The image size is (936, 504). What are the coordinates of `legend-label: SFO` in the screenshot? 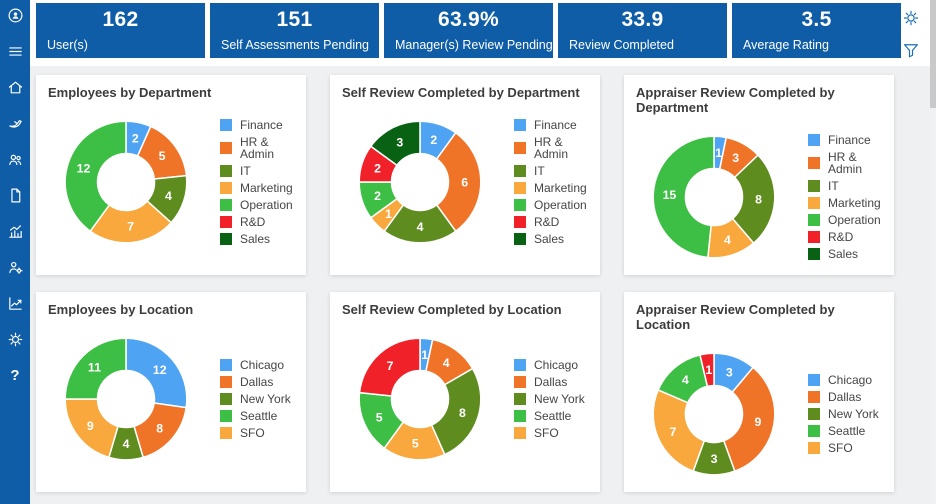 It's located at (840, 448).